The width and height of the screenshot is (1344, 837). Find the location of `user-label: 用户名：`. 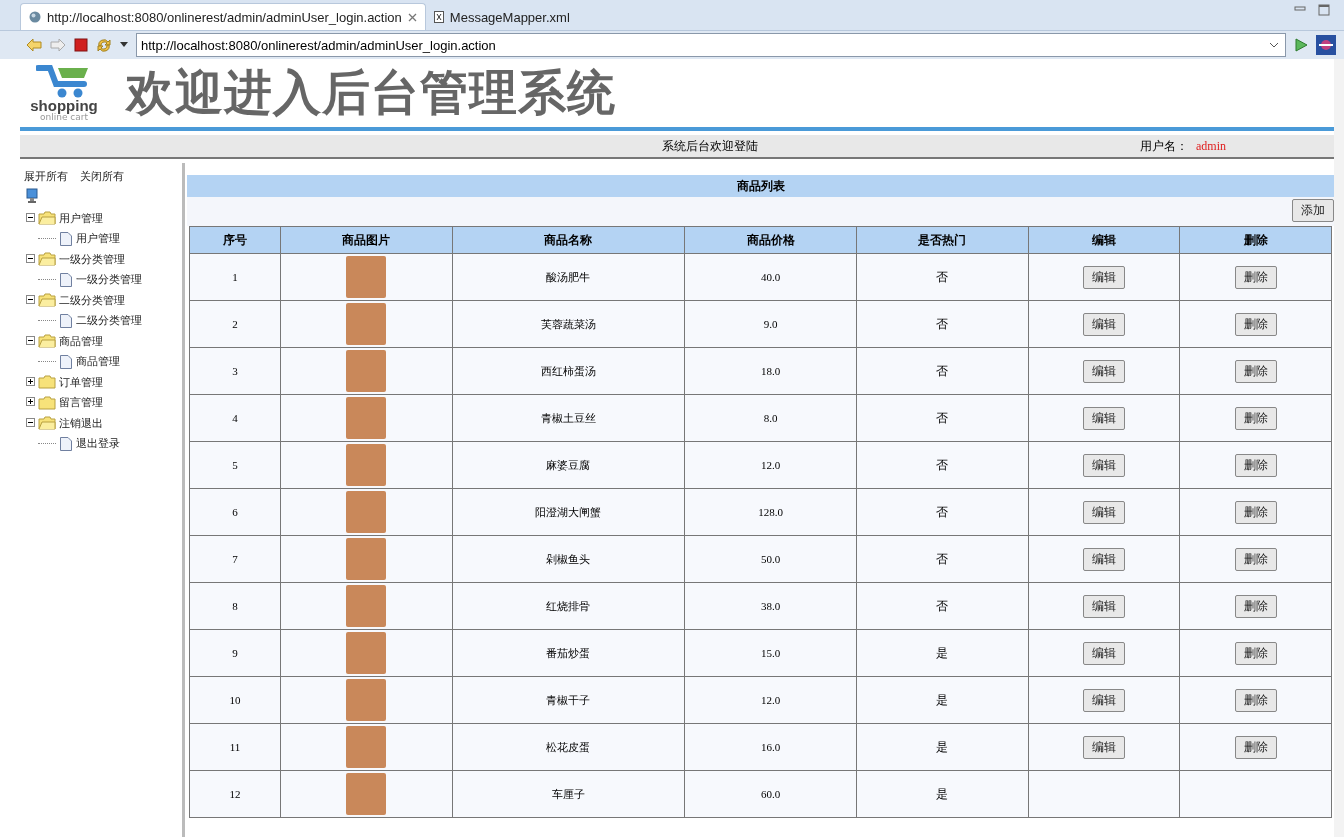

user-label: 用户名： is located at coordinates (1164, 146).